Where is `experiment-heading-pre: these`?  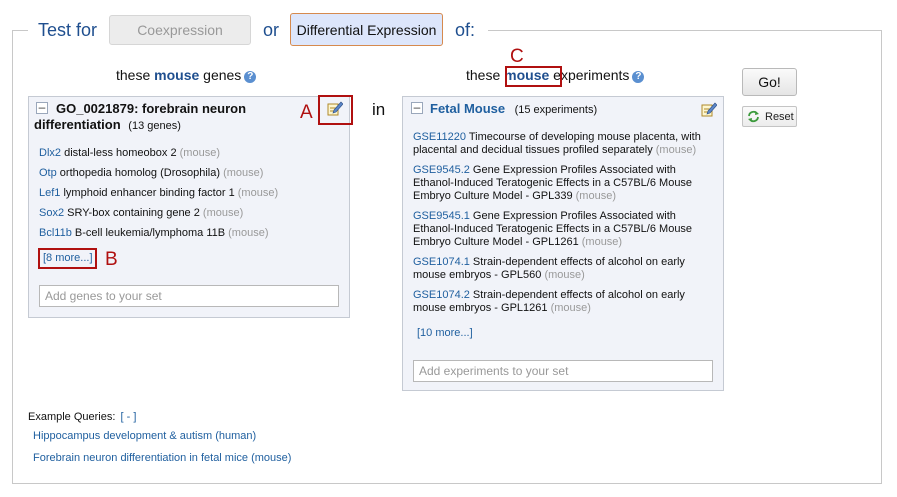
experiment-heading-pre: these is located at coordinates (485, 75).